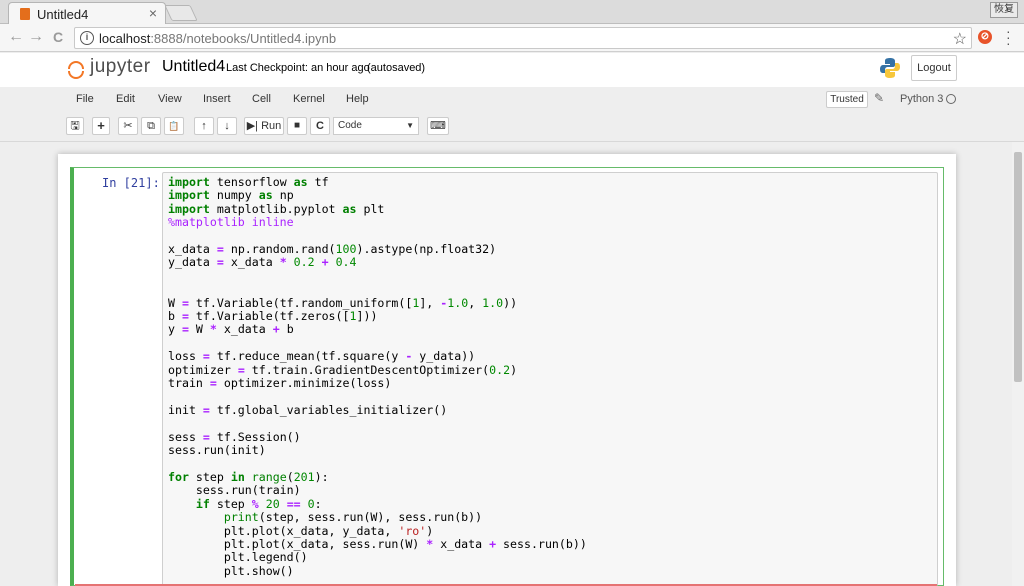  I want to click on chevron-down-icon: ▼, so click(410, 125).